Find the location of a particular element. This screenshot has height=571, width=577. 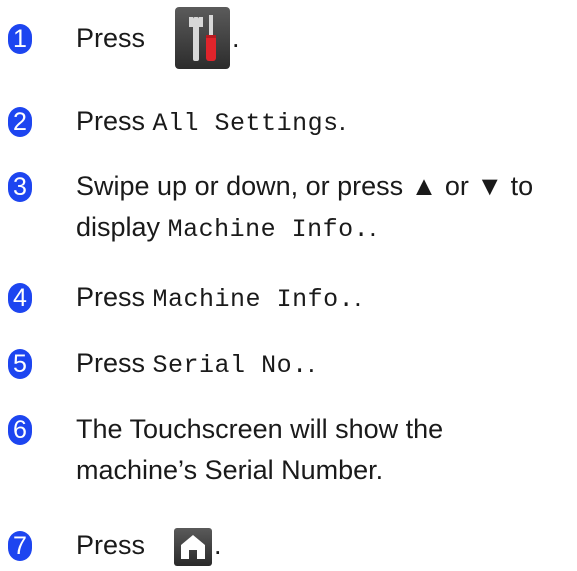

step-5-setting-name: Serial No. is located at coordinates (230, 365).